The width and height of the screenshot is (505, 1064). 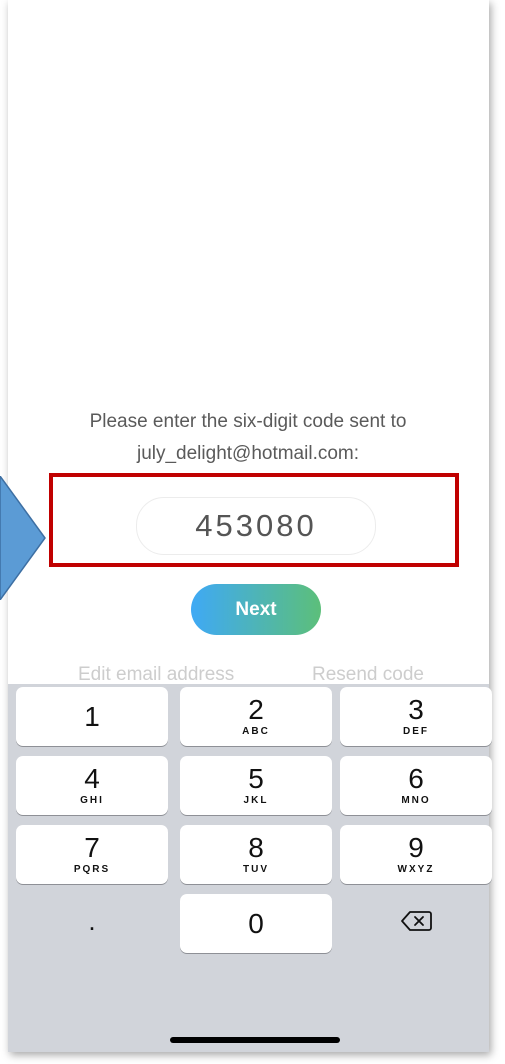 I want to click on key-2: 2 ABC, so click(x=256, y=716).